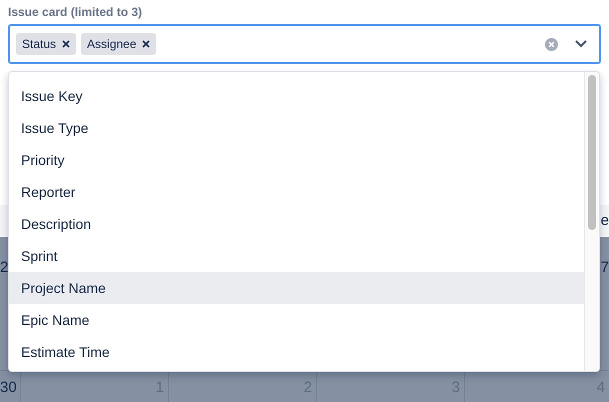  Describe the element at coordinates (296, 288) in the screenshot. I see `menu-item: Project Name` at that location.